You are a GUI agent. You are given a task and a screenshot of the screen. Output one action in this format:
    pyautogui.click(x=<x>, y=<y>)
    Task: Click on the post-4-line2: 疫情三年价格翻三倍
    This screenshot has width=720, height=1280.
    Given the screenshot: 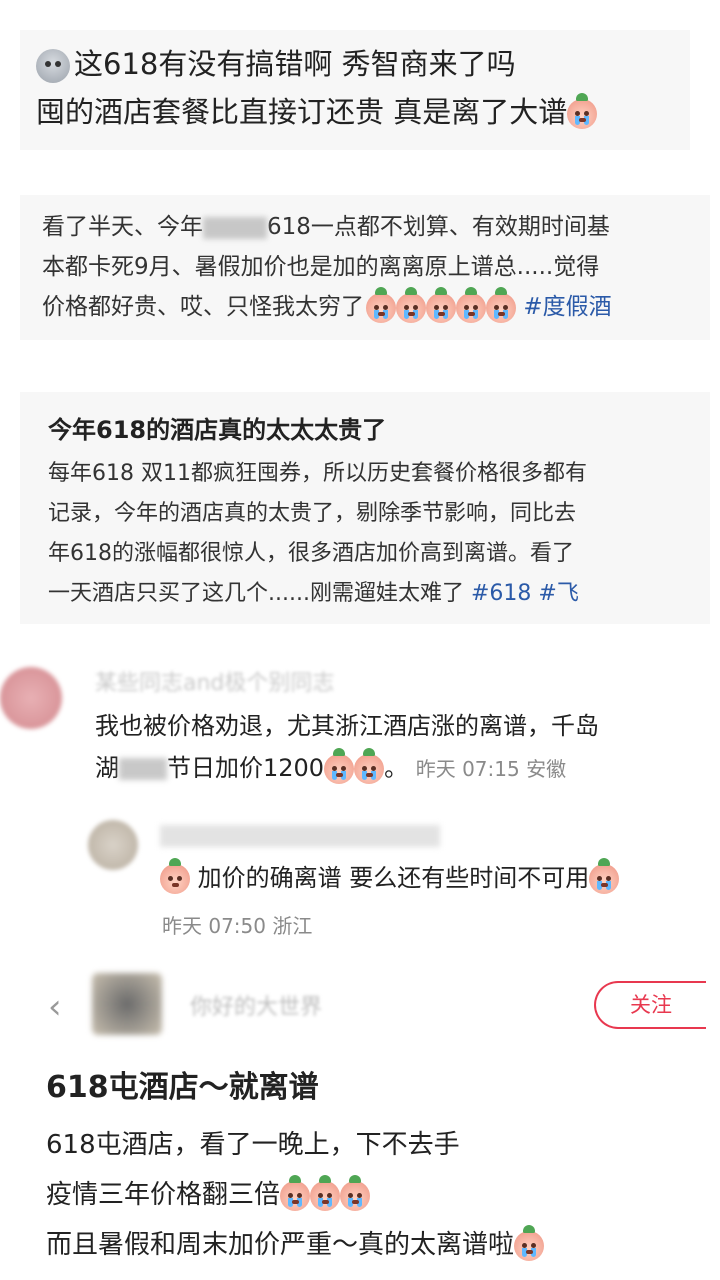 What is the action you would take?
    pyautogui.click(x=163, y=1195)
    